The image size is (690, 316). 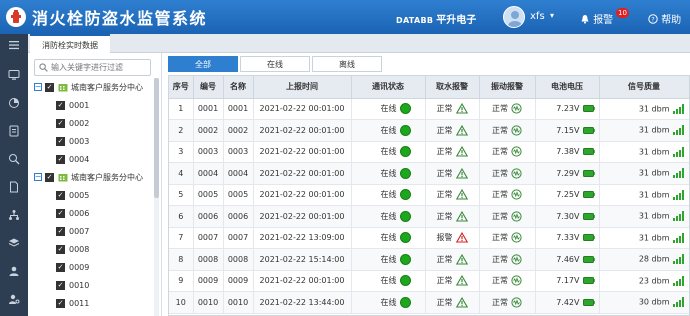 What do you see at coordinates (79, 285) in the screenshot?
I see `tree-node-label: 0010` at bounding box center [79, 285].